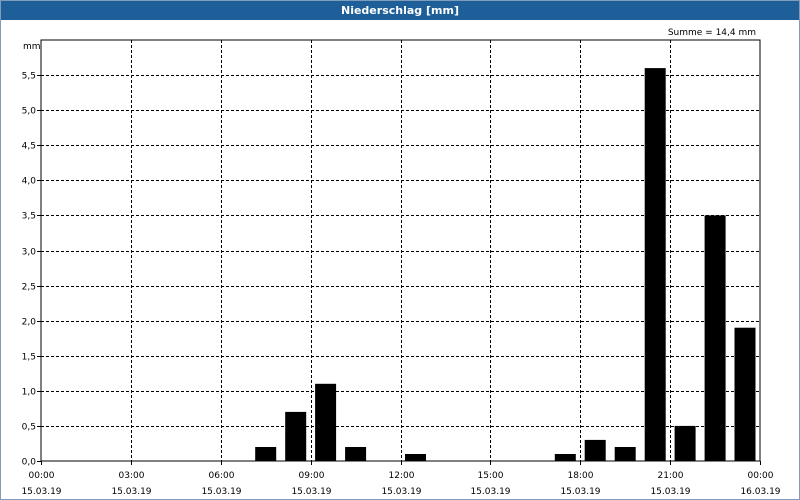 The width and height of the screenshot is (800, 500). What do you see at coordinates (312, 476) in the screenshot?
I see `x-tick-time-label: 09:00` at bounding box center [312, 476].